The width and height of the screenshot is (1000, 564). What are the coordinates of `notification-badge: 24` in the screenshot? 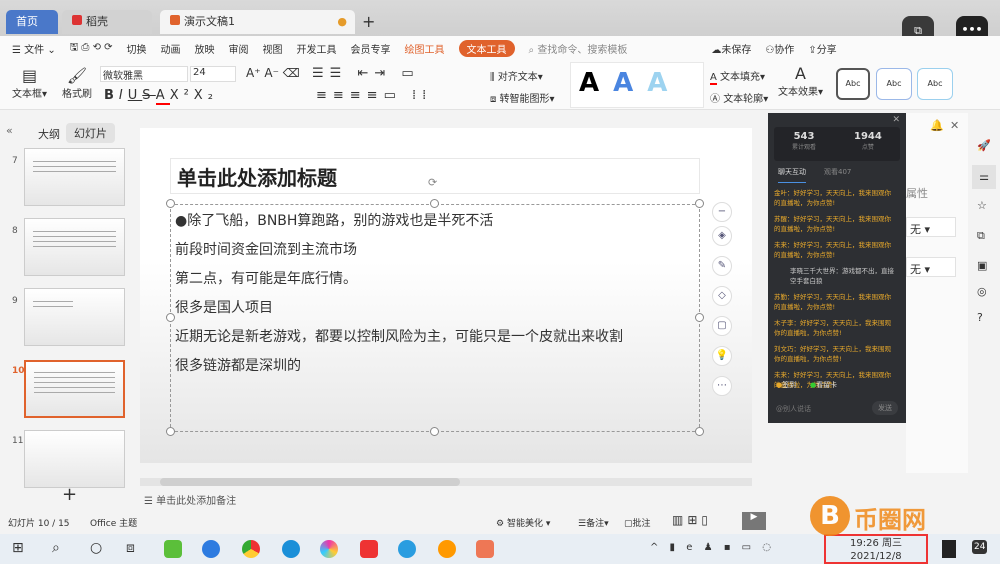 It's located at (980, 547).